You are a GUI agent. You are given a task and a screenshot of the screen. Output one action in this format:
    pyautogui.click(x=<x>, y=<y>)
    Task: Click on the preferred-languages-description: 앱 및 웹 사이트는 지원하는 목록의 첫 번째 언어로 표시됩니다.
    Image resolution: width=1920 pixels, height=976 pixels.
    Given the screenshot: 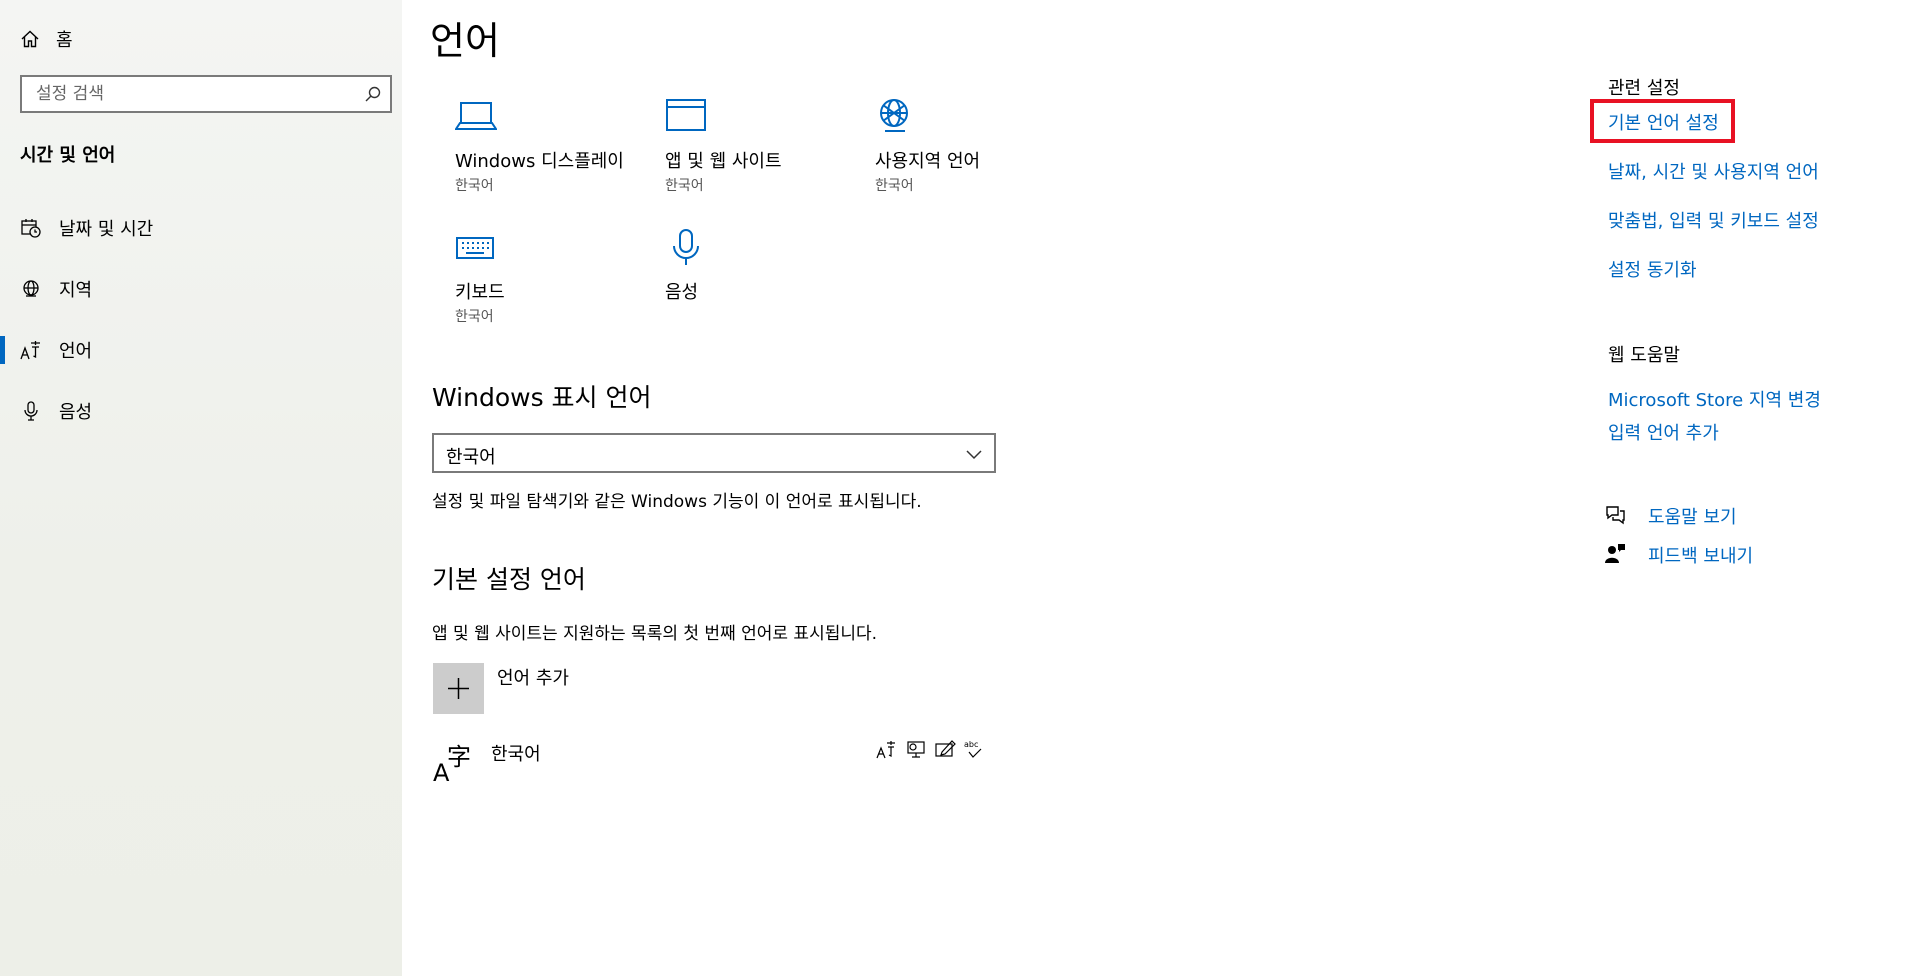 What is the action you would take?
    pyautogui.click(x=655, y=634)
    